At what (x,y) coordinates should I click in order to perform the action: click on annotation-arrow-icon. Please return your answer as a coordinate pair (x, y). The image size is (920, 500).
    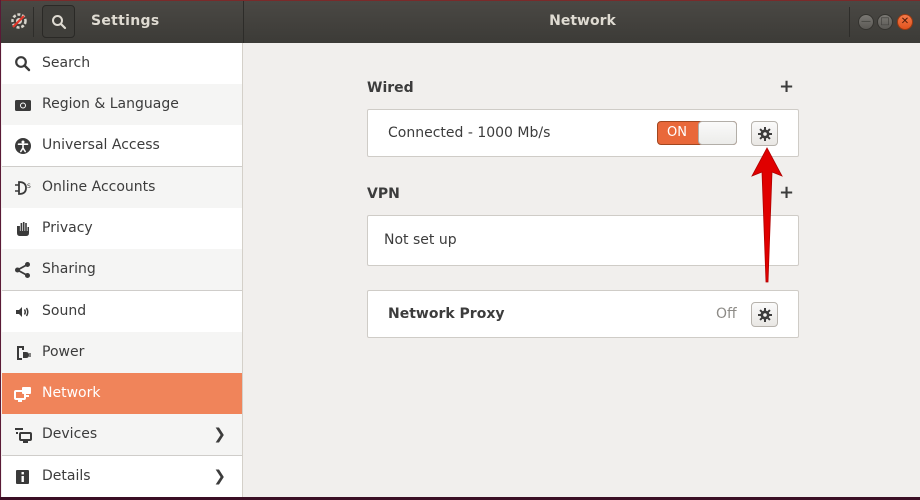
    Looking at the image, I should click on (767, 215).